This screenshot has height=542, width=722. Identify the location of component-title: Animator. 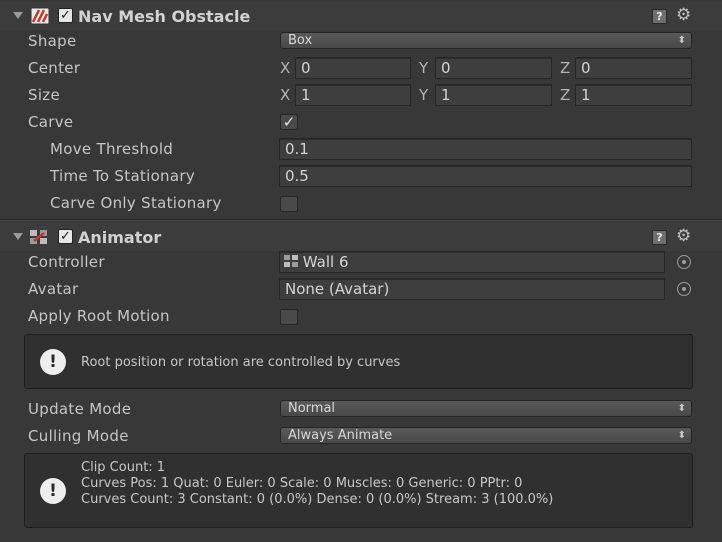
(120, 237).